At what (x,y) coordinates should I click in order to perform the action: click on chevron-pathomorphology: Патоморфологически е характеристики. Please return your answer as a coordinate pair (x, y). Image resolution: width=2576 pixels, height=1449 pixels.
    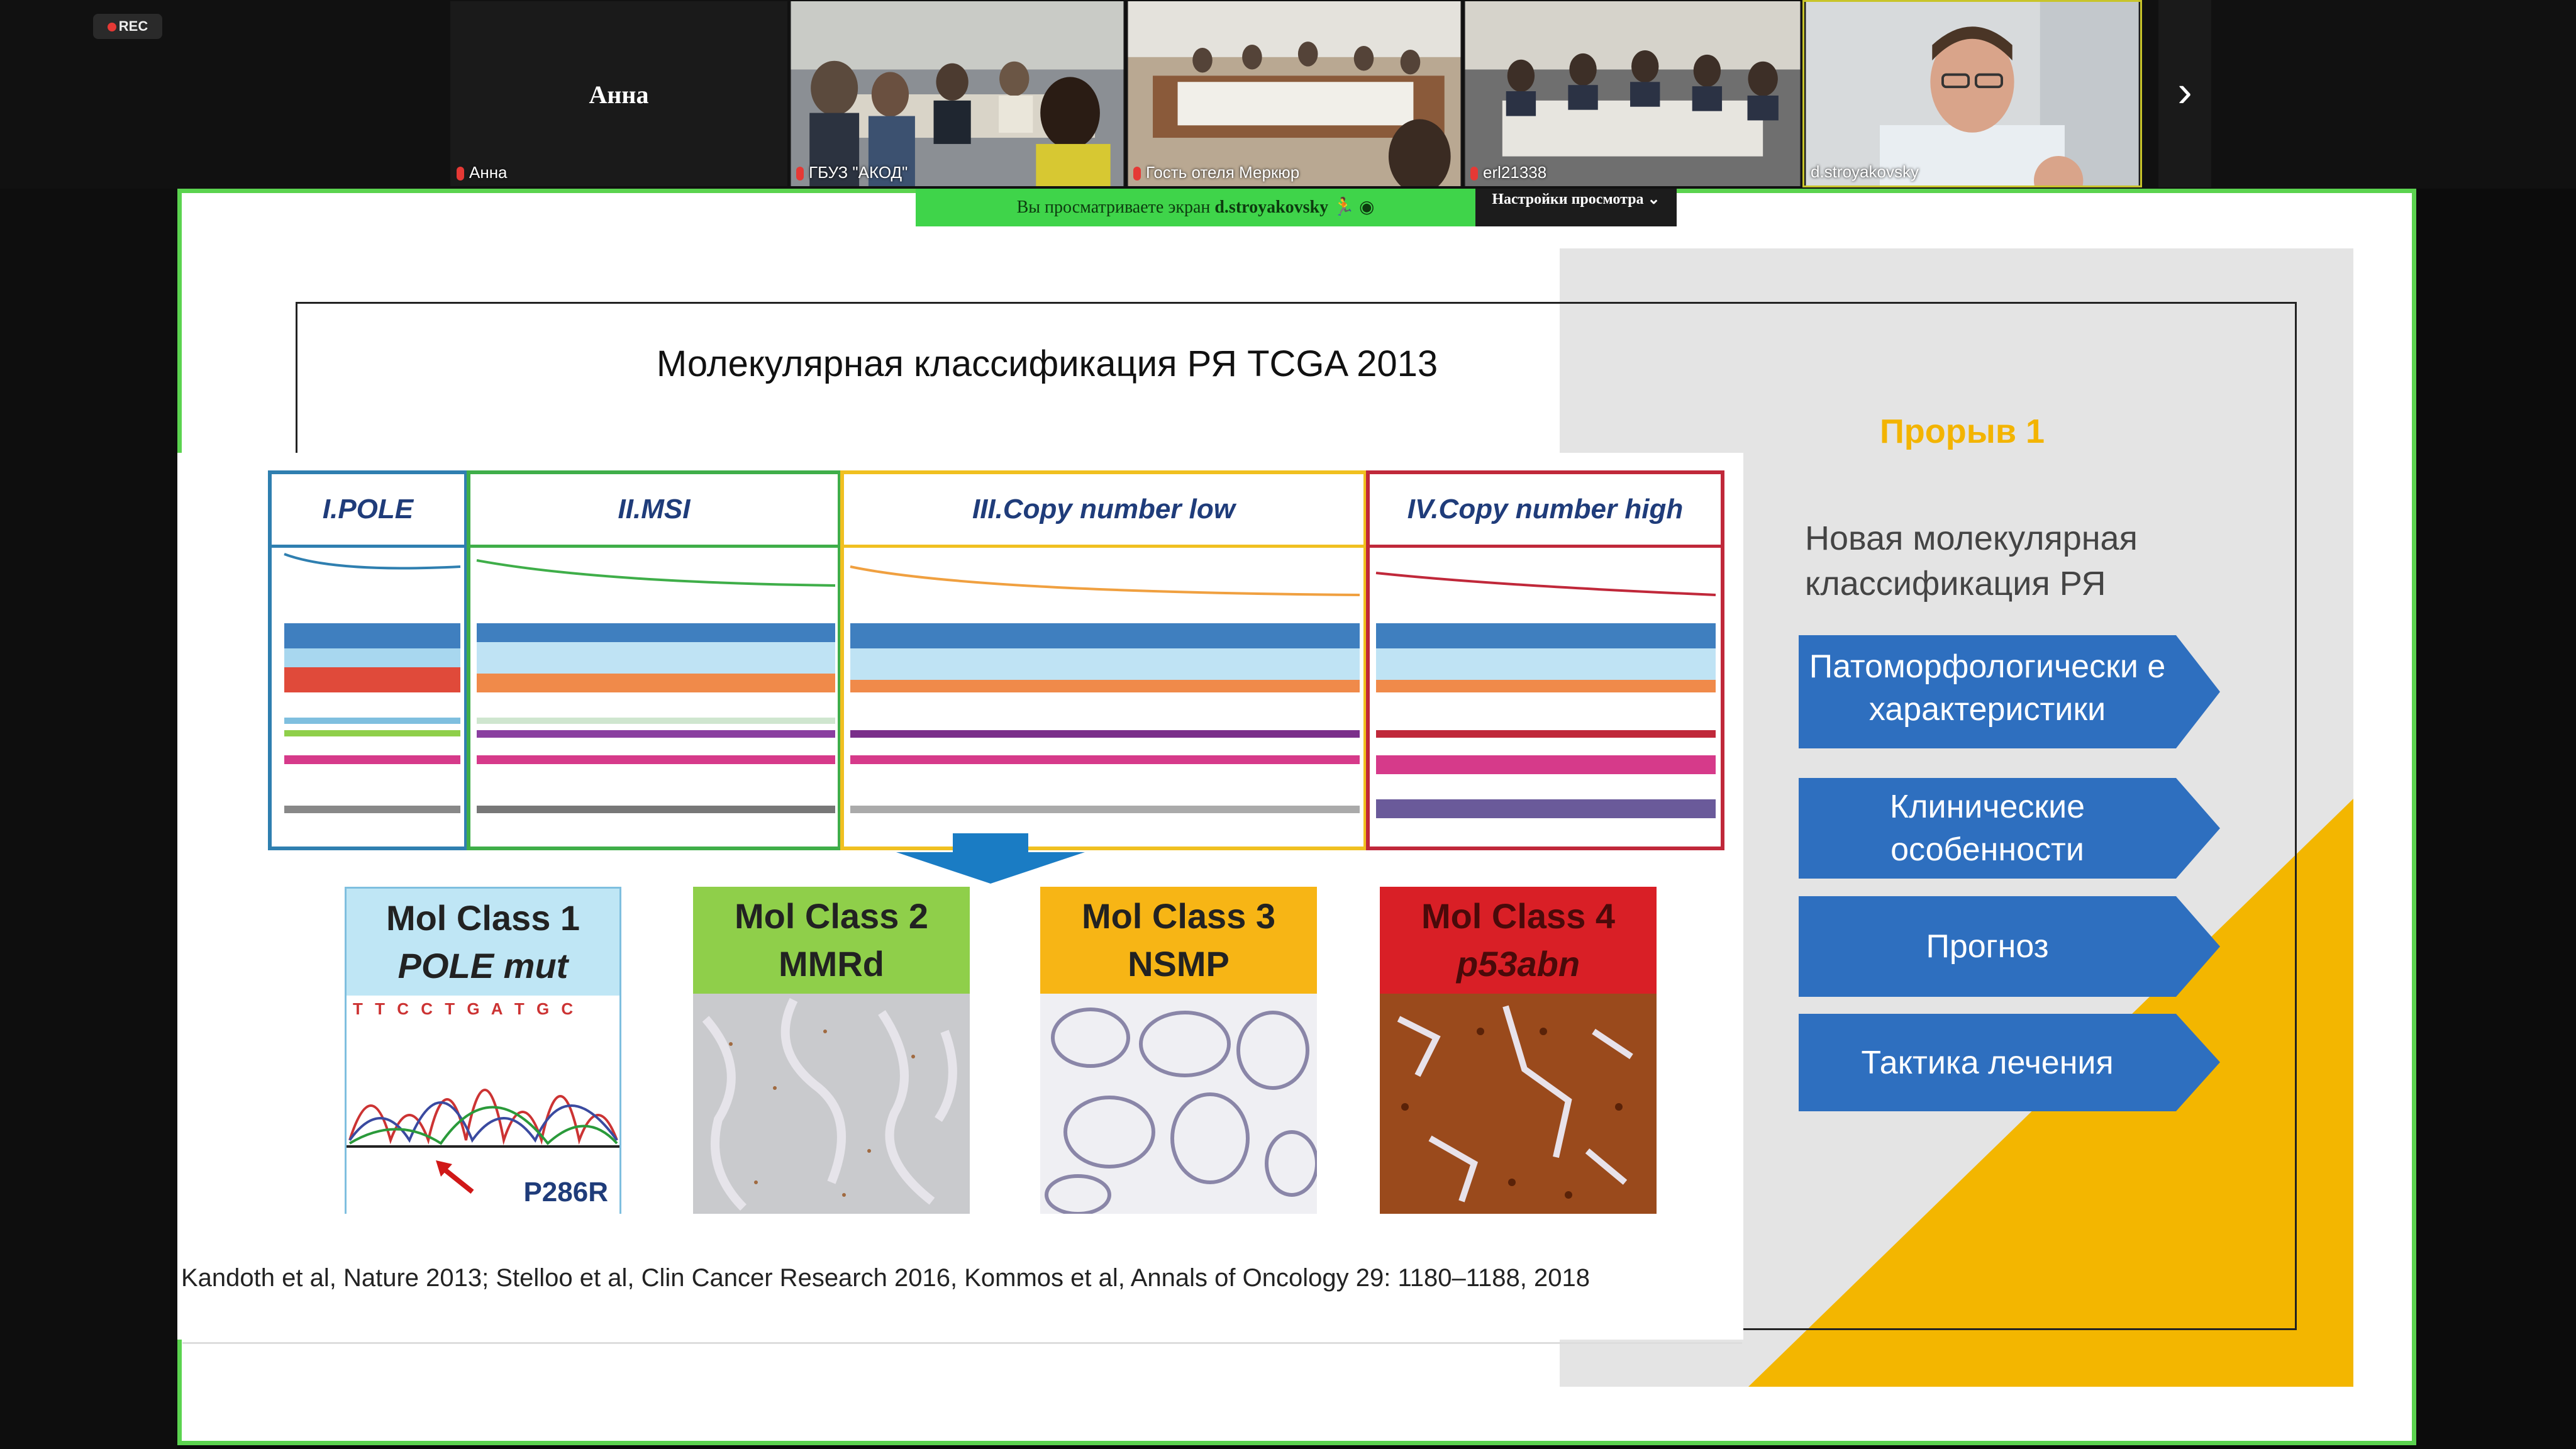
    Looking at the image, I should click on (2009, 691).